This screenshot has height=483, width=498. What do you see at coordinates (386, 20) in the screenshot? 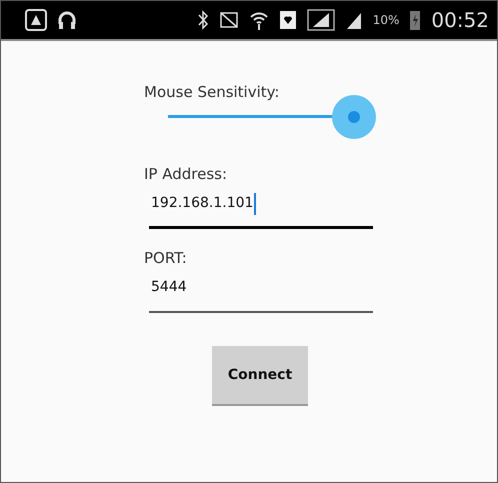
I see `battery-percent: 10%` at bounding box center [386, 20].